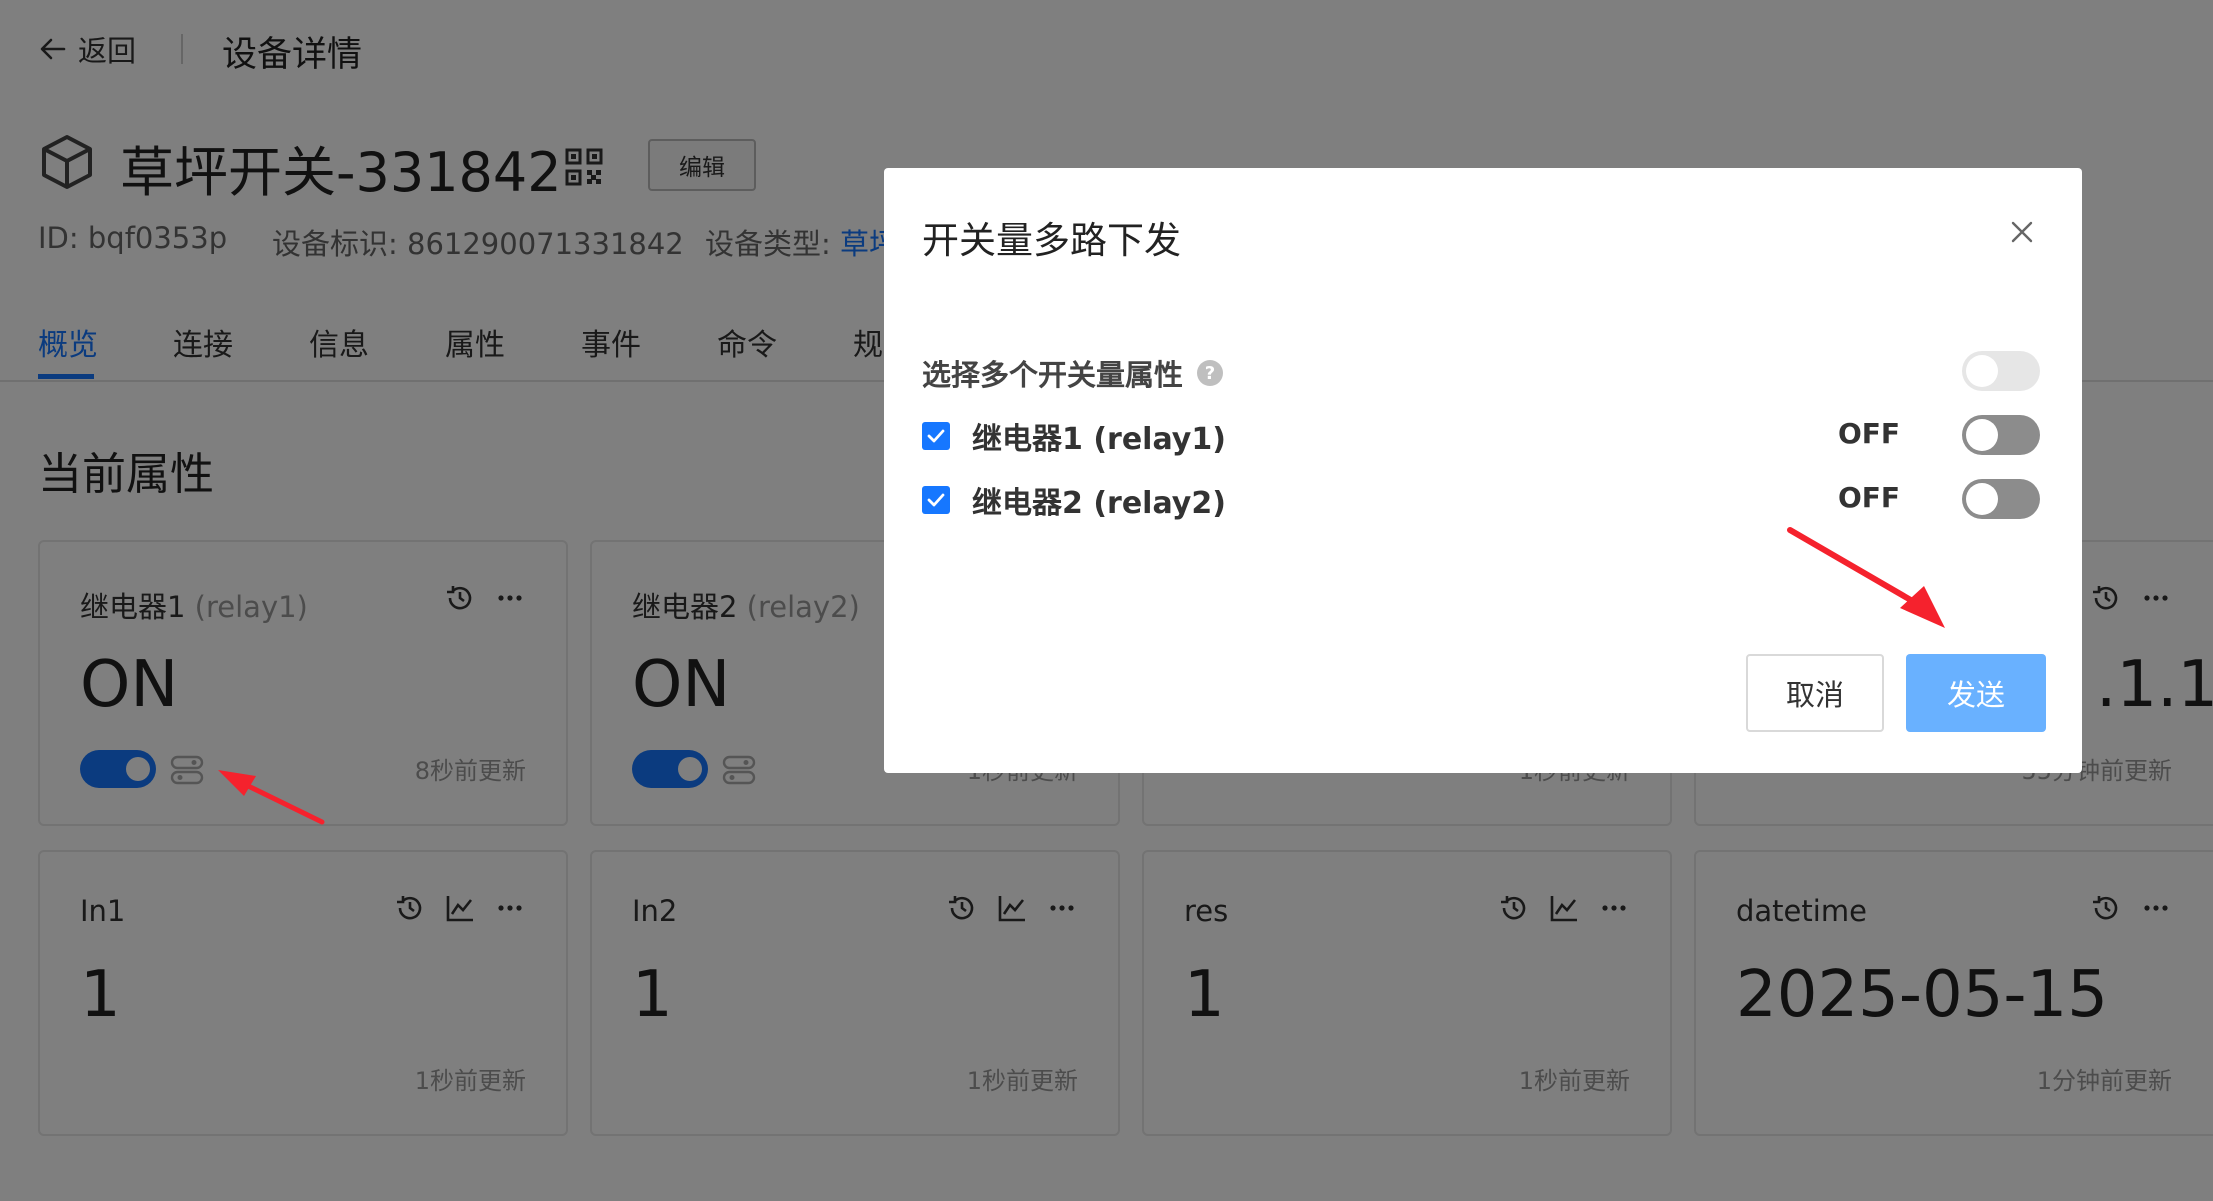  I want to click on relay1-checkbox, so click(936, 436).